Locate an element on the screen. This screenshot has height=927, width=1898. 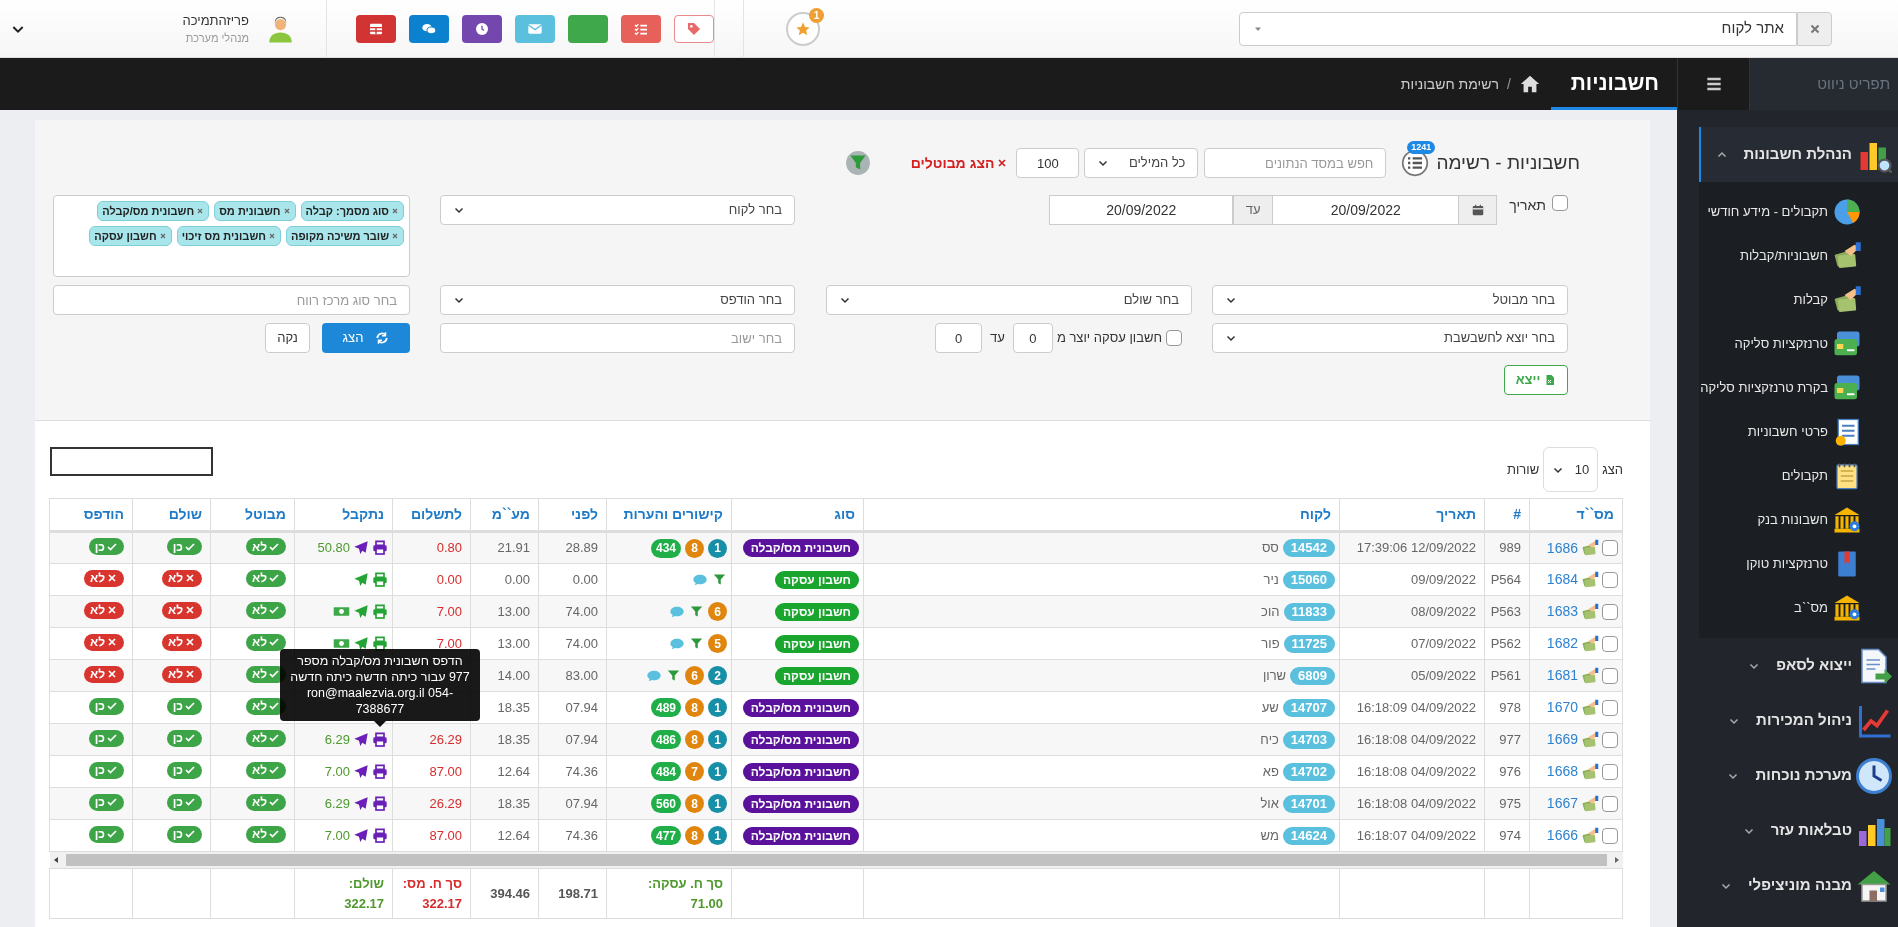
column-header: מע``מ is located at coordinates (504, 515).